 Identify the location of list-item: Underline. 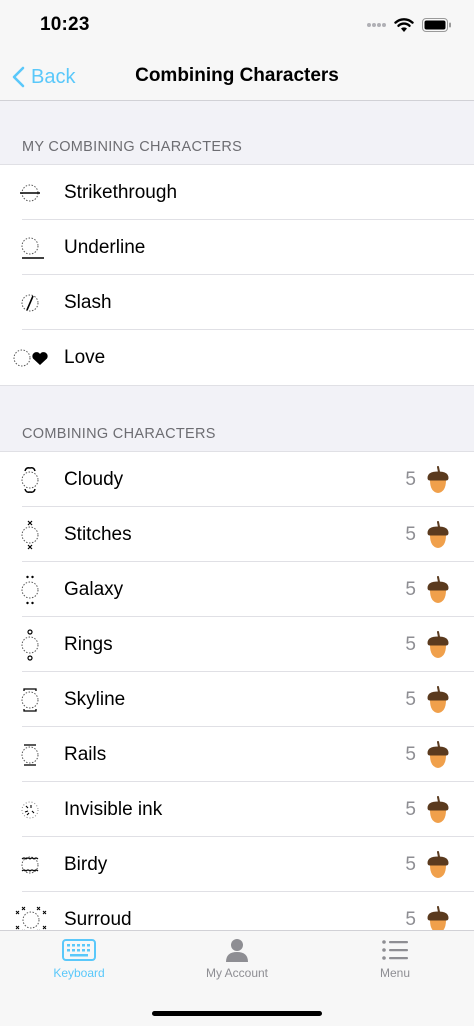
(237, 247).